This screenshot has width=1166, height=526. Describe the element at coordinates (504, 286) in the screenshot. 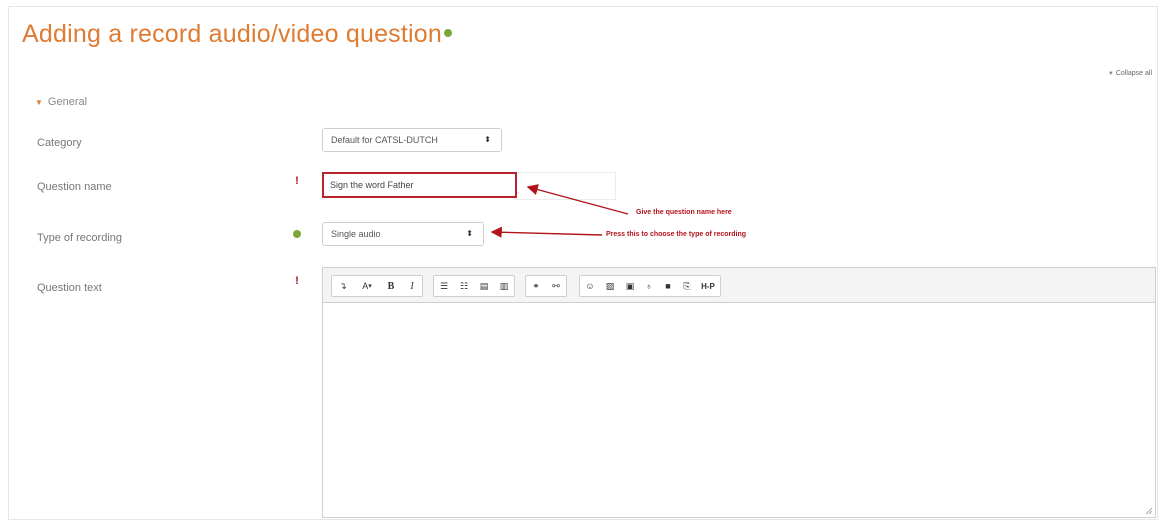

I see `indent-icon: ▥` at that location.